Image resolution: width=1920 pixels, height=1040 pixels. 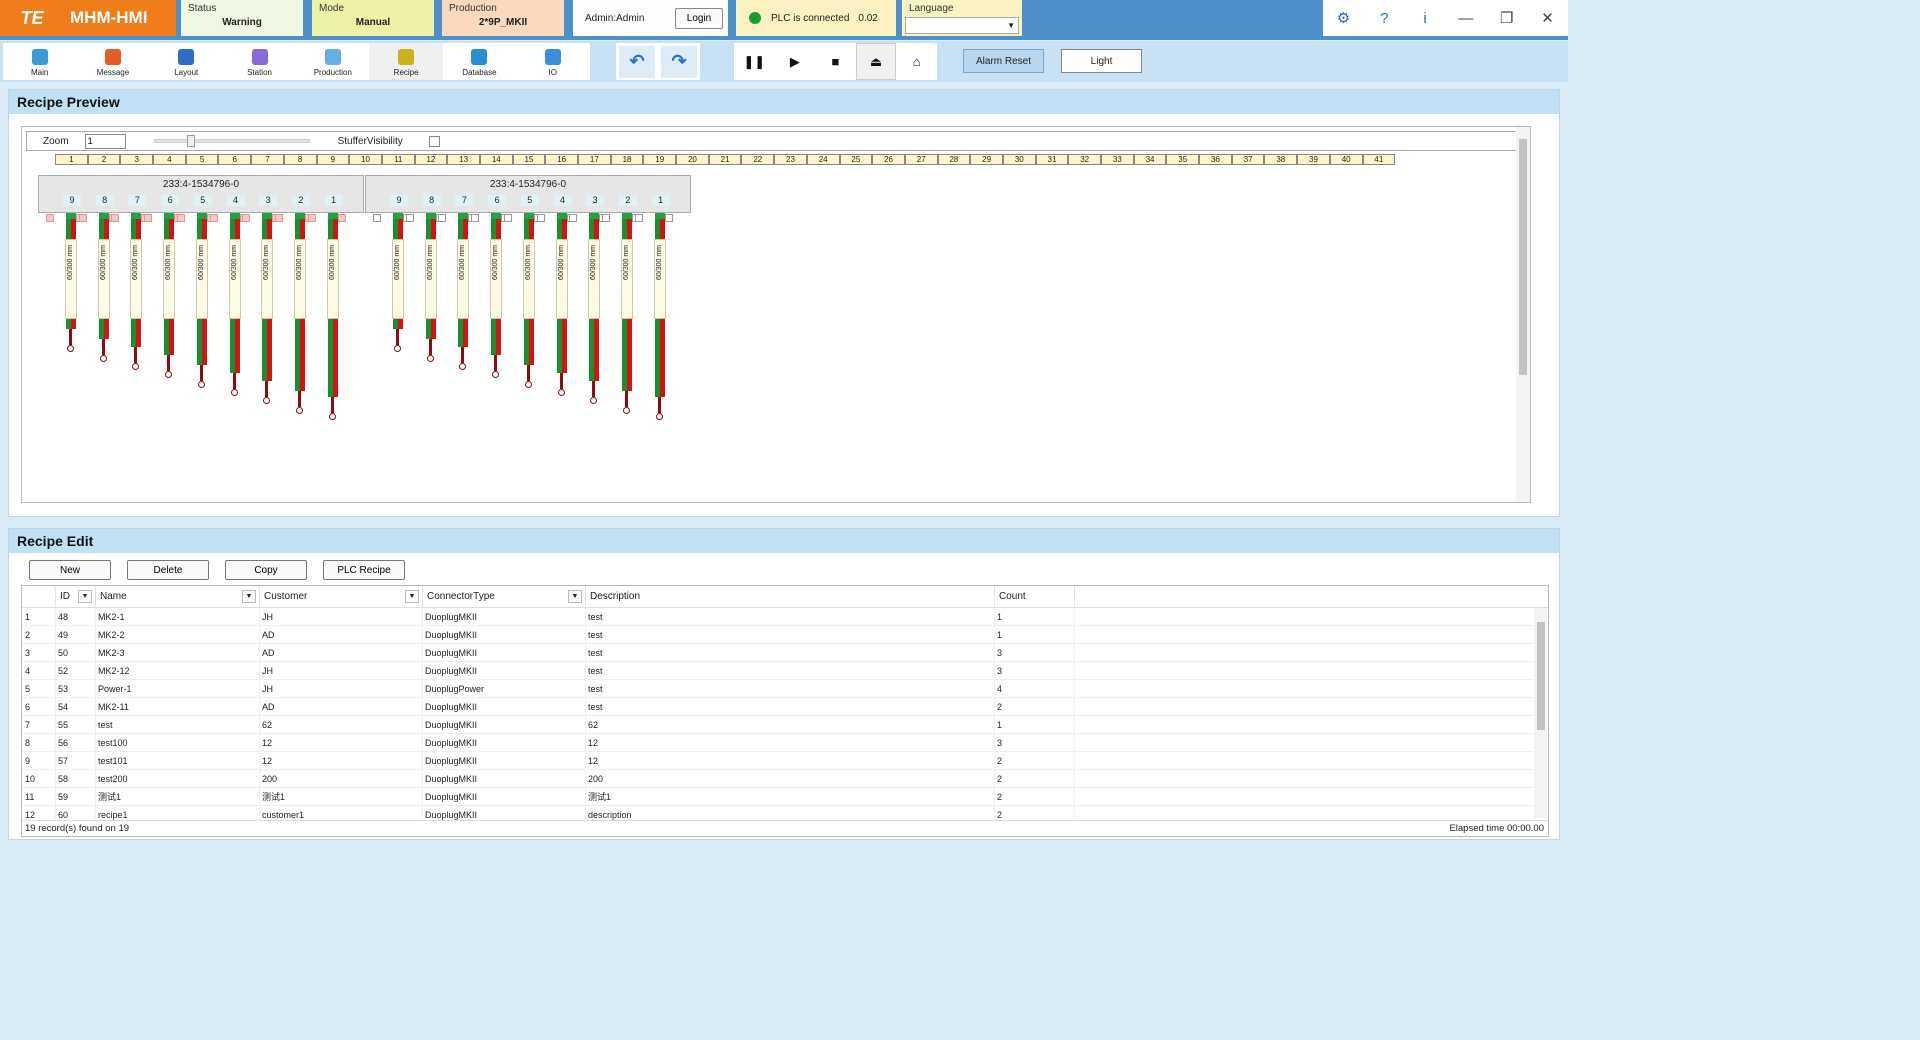 I want to click on table-cell: 56, so click(x=76, y=743).